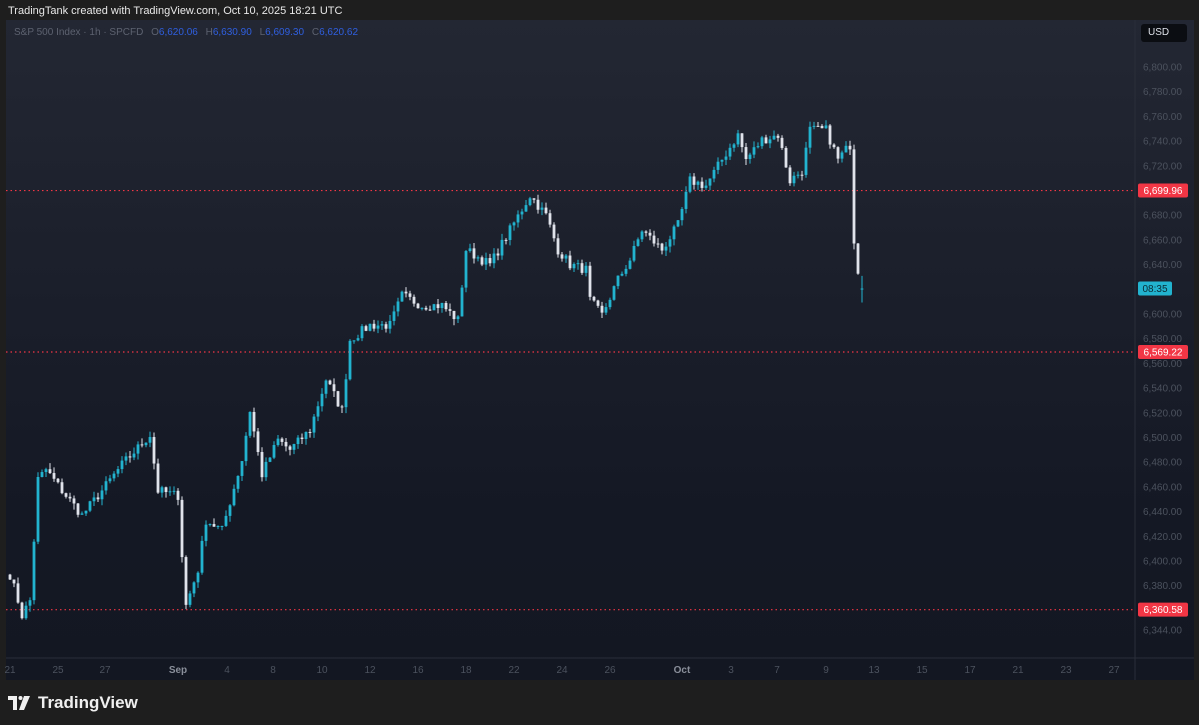 The width and height of the screenshot is (1199, 725). What do you see at coordinates (273, 670) in the screenshot?
I see `time-tick-label: 8` at bounding box center [273, 670].